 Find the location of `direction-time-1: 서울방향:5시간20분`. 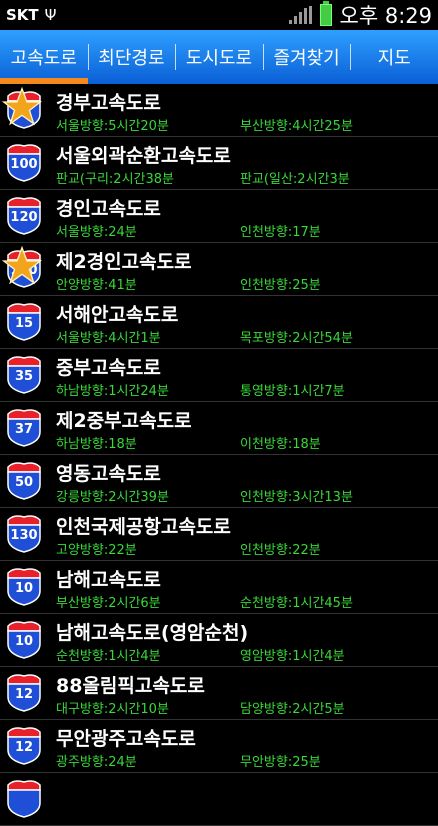

direction-time-1: 서울방향:5시간20분 is located at coordinates (112, 126).